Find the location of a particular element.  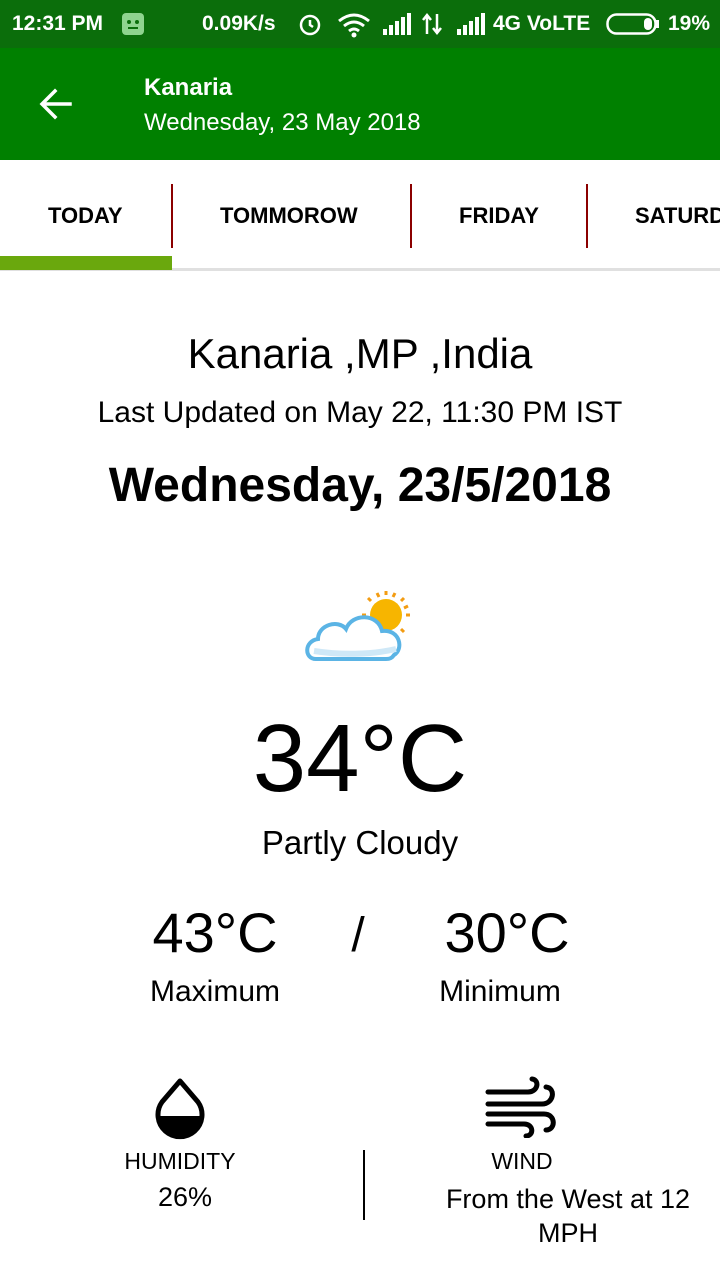

tab-selected-indicator is located at coordinates (86, 263).